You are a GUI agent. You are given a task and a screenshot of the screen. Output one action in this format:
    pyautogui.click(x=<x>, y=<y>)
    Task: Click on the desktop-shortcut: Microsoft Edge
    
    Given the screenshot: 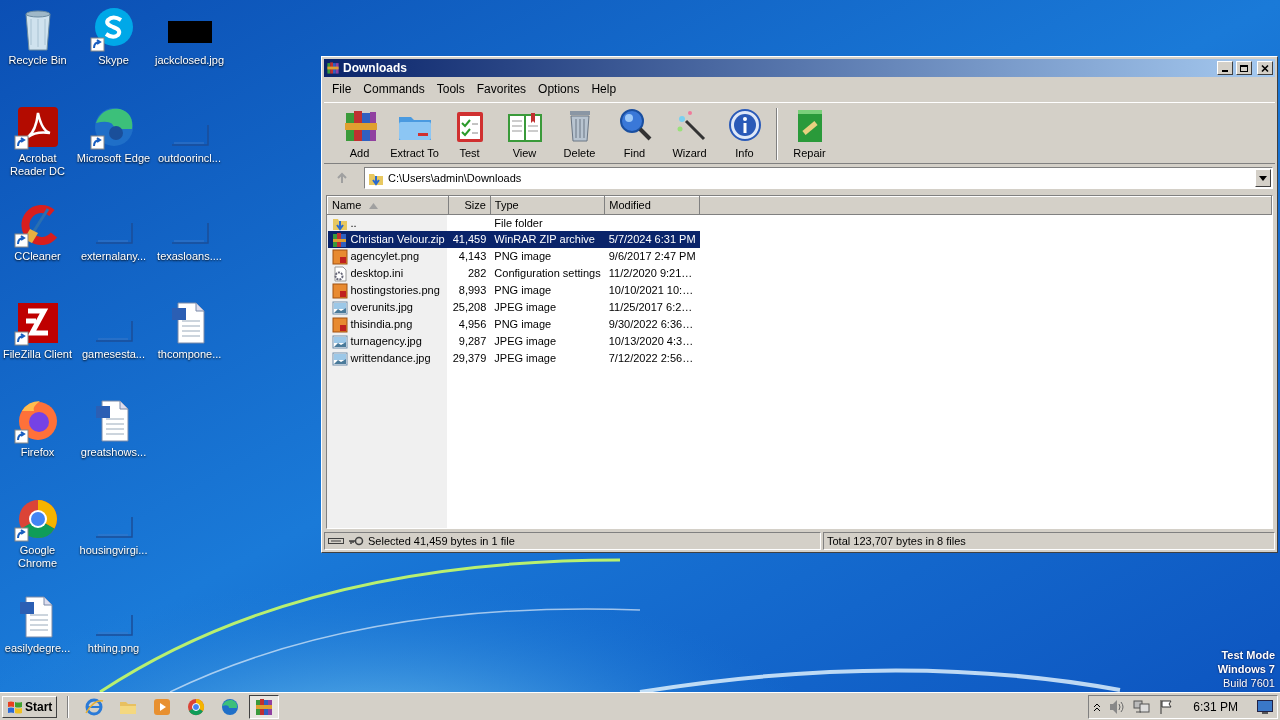 What is the action you would take?
    pyautogui.click(x=113, y=153)
    